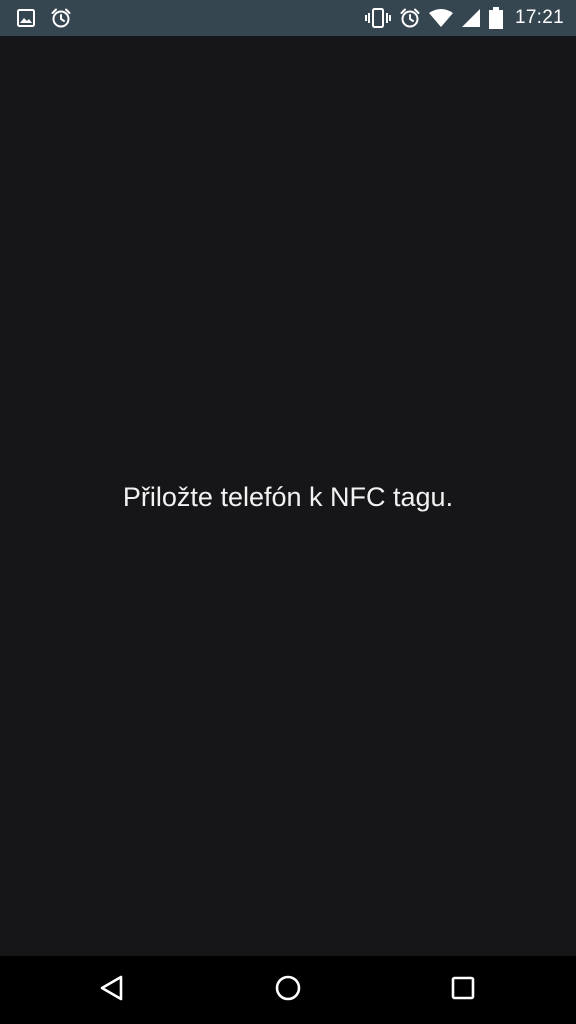  Describe the element at coordinates (440, 18) in the screenshot. I see `wifi-icon` at that location.